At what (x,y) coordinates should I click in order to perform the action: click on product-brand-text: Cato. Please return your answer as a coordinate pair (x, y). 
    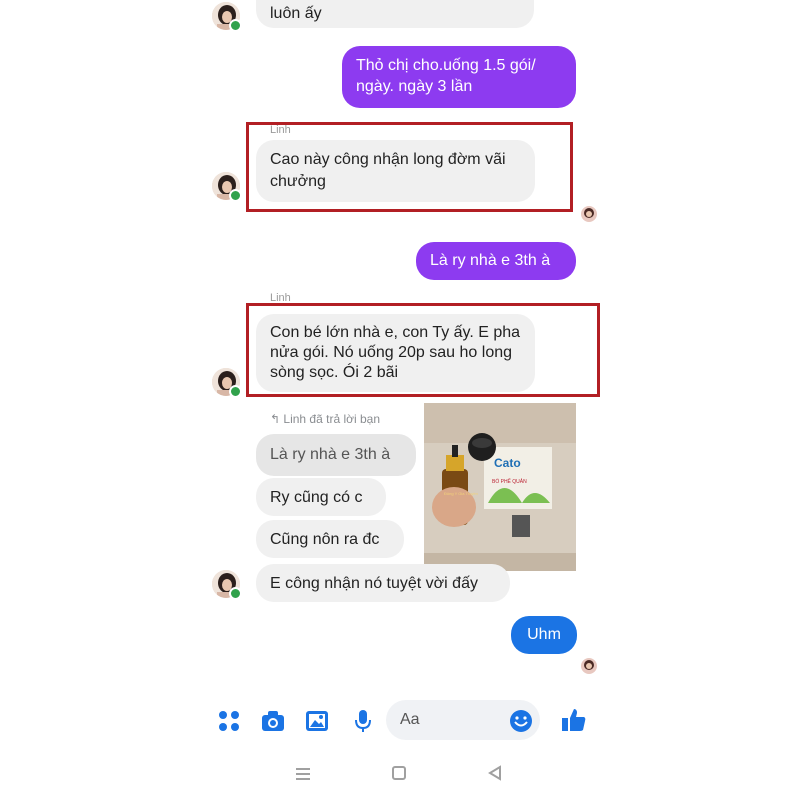
    Looking at the image, I should click on (507, 463).